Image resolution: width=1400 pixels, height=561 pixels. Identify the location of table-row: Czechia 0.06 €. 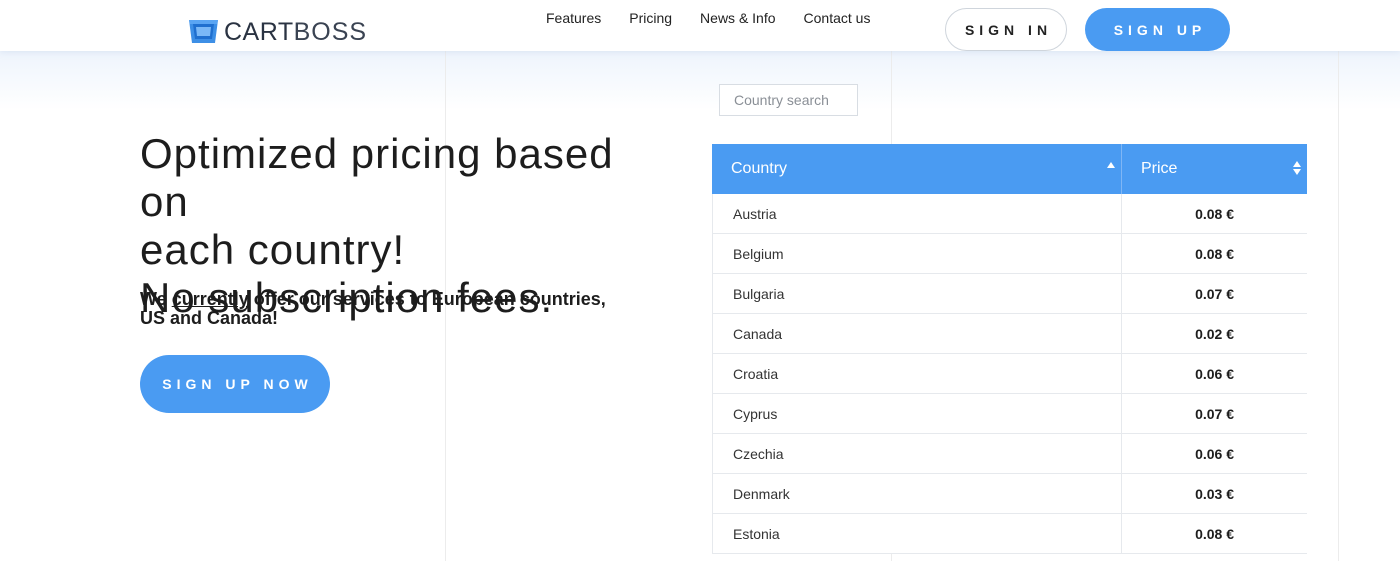
(1010, 454).